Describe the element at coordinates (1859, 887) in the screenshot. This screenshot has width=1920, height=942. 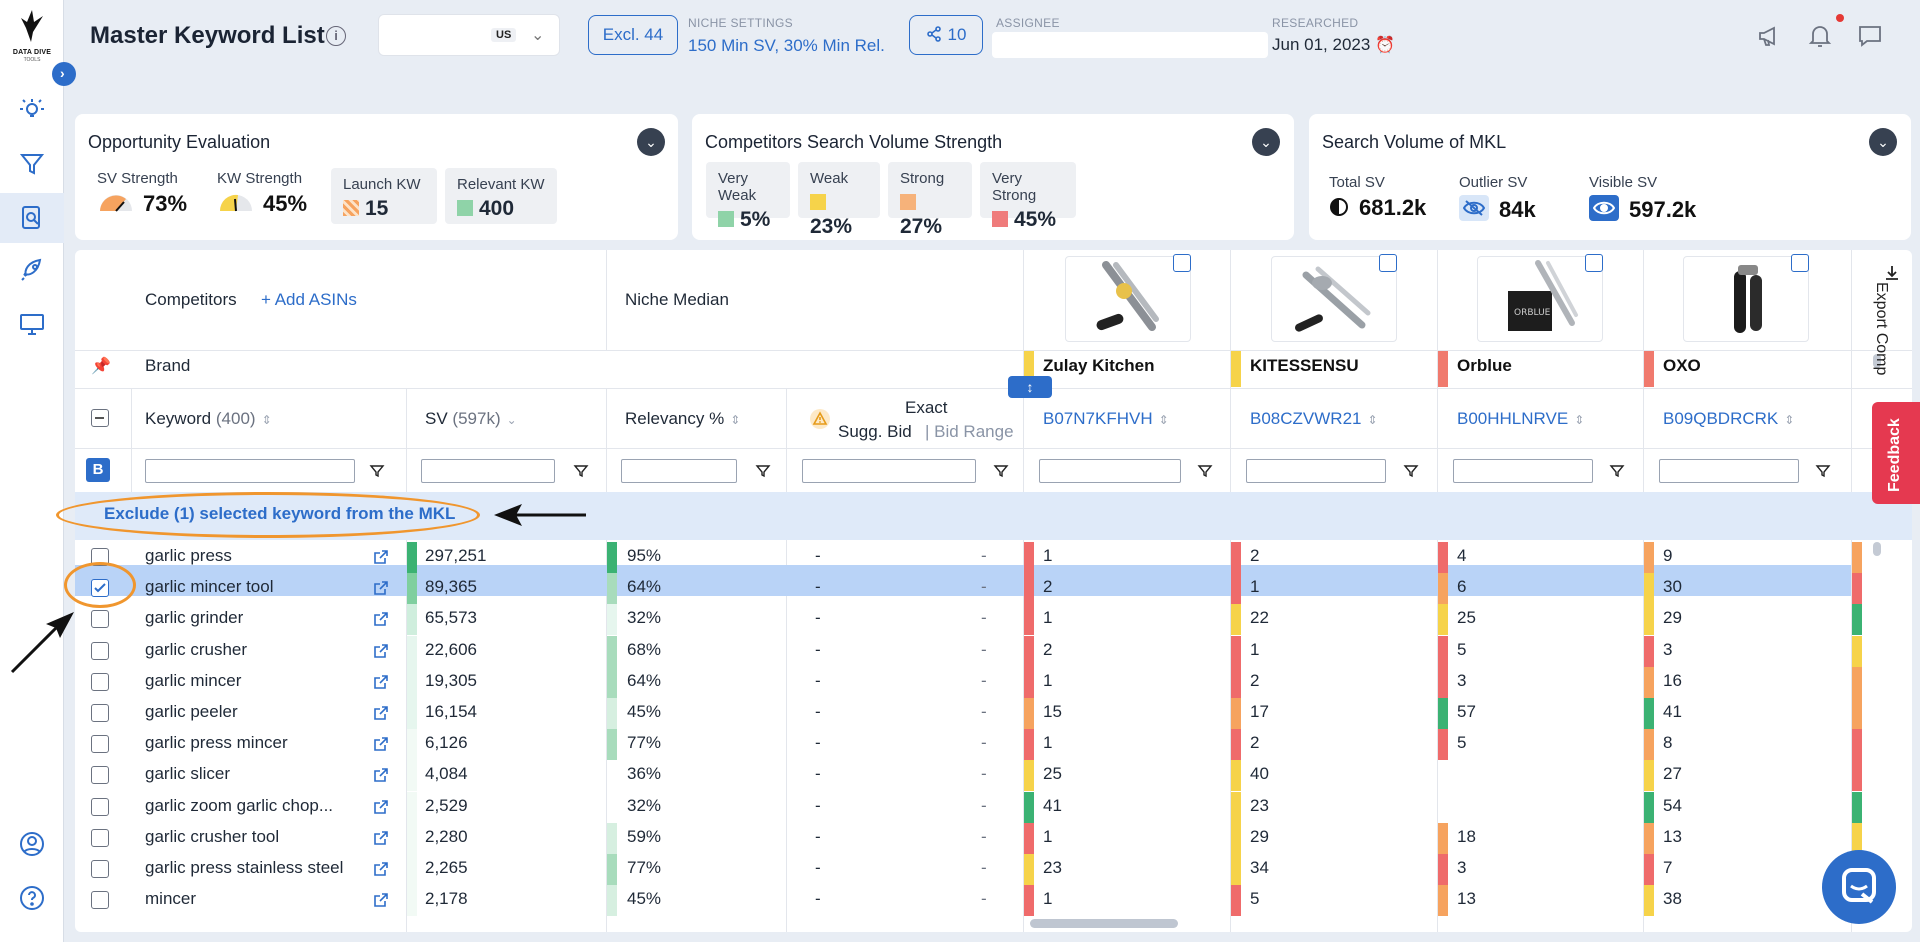
I see `chat-button` at that location.